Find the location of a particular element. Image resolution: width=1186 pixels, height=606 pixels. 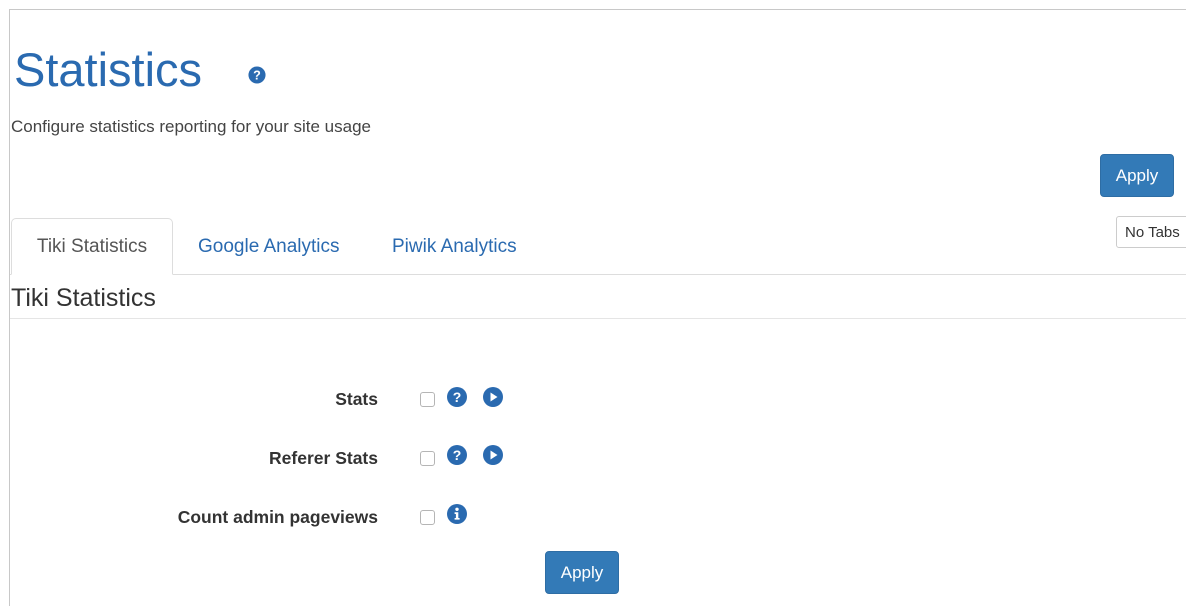

section-divider is located at coordinates (598, 318).